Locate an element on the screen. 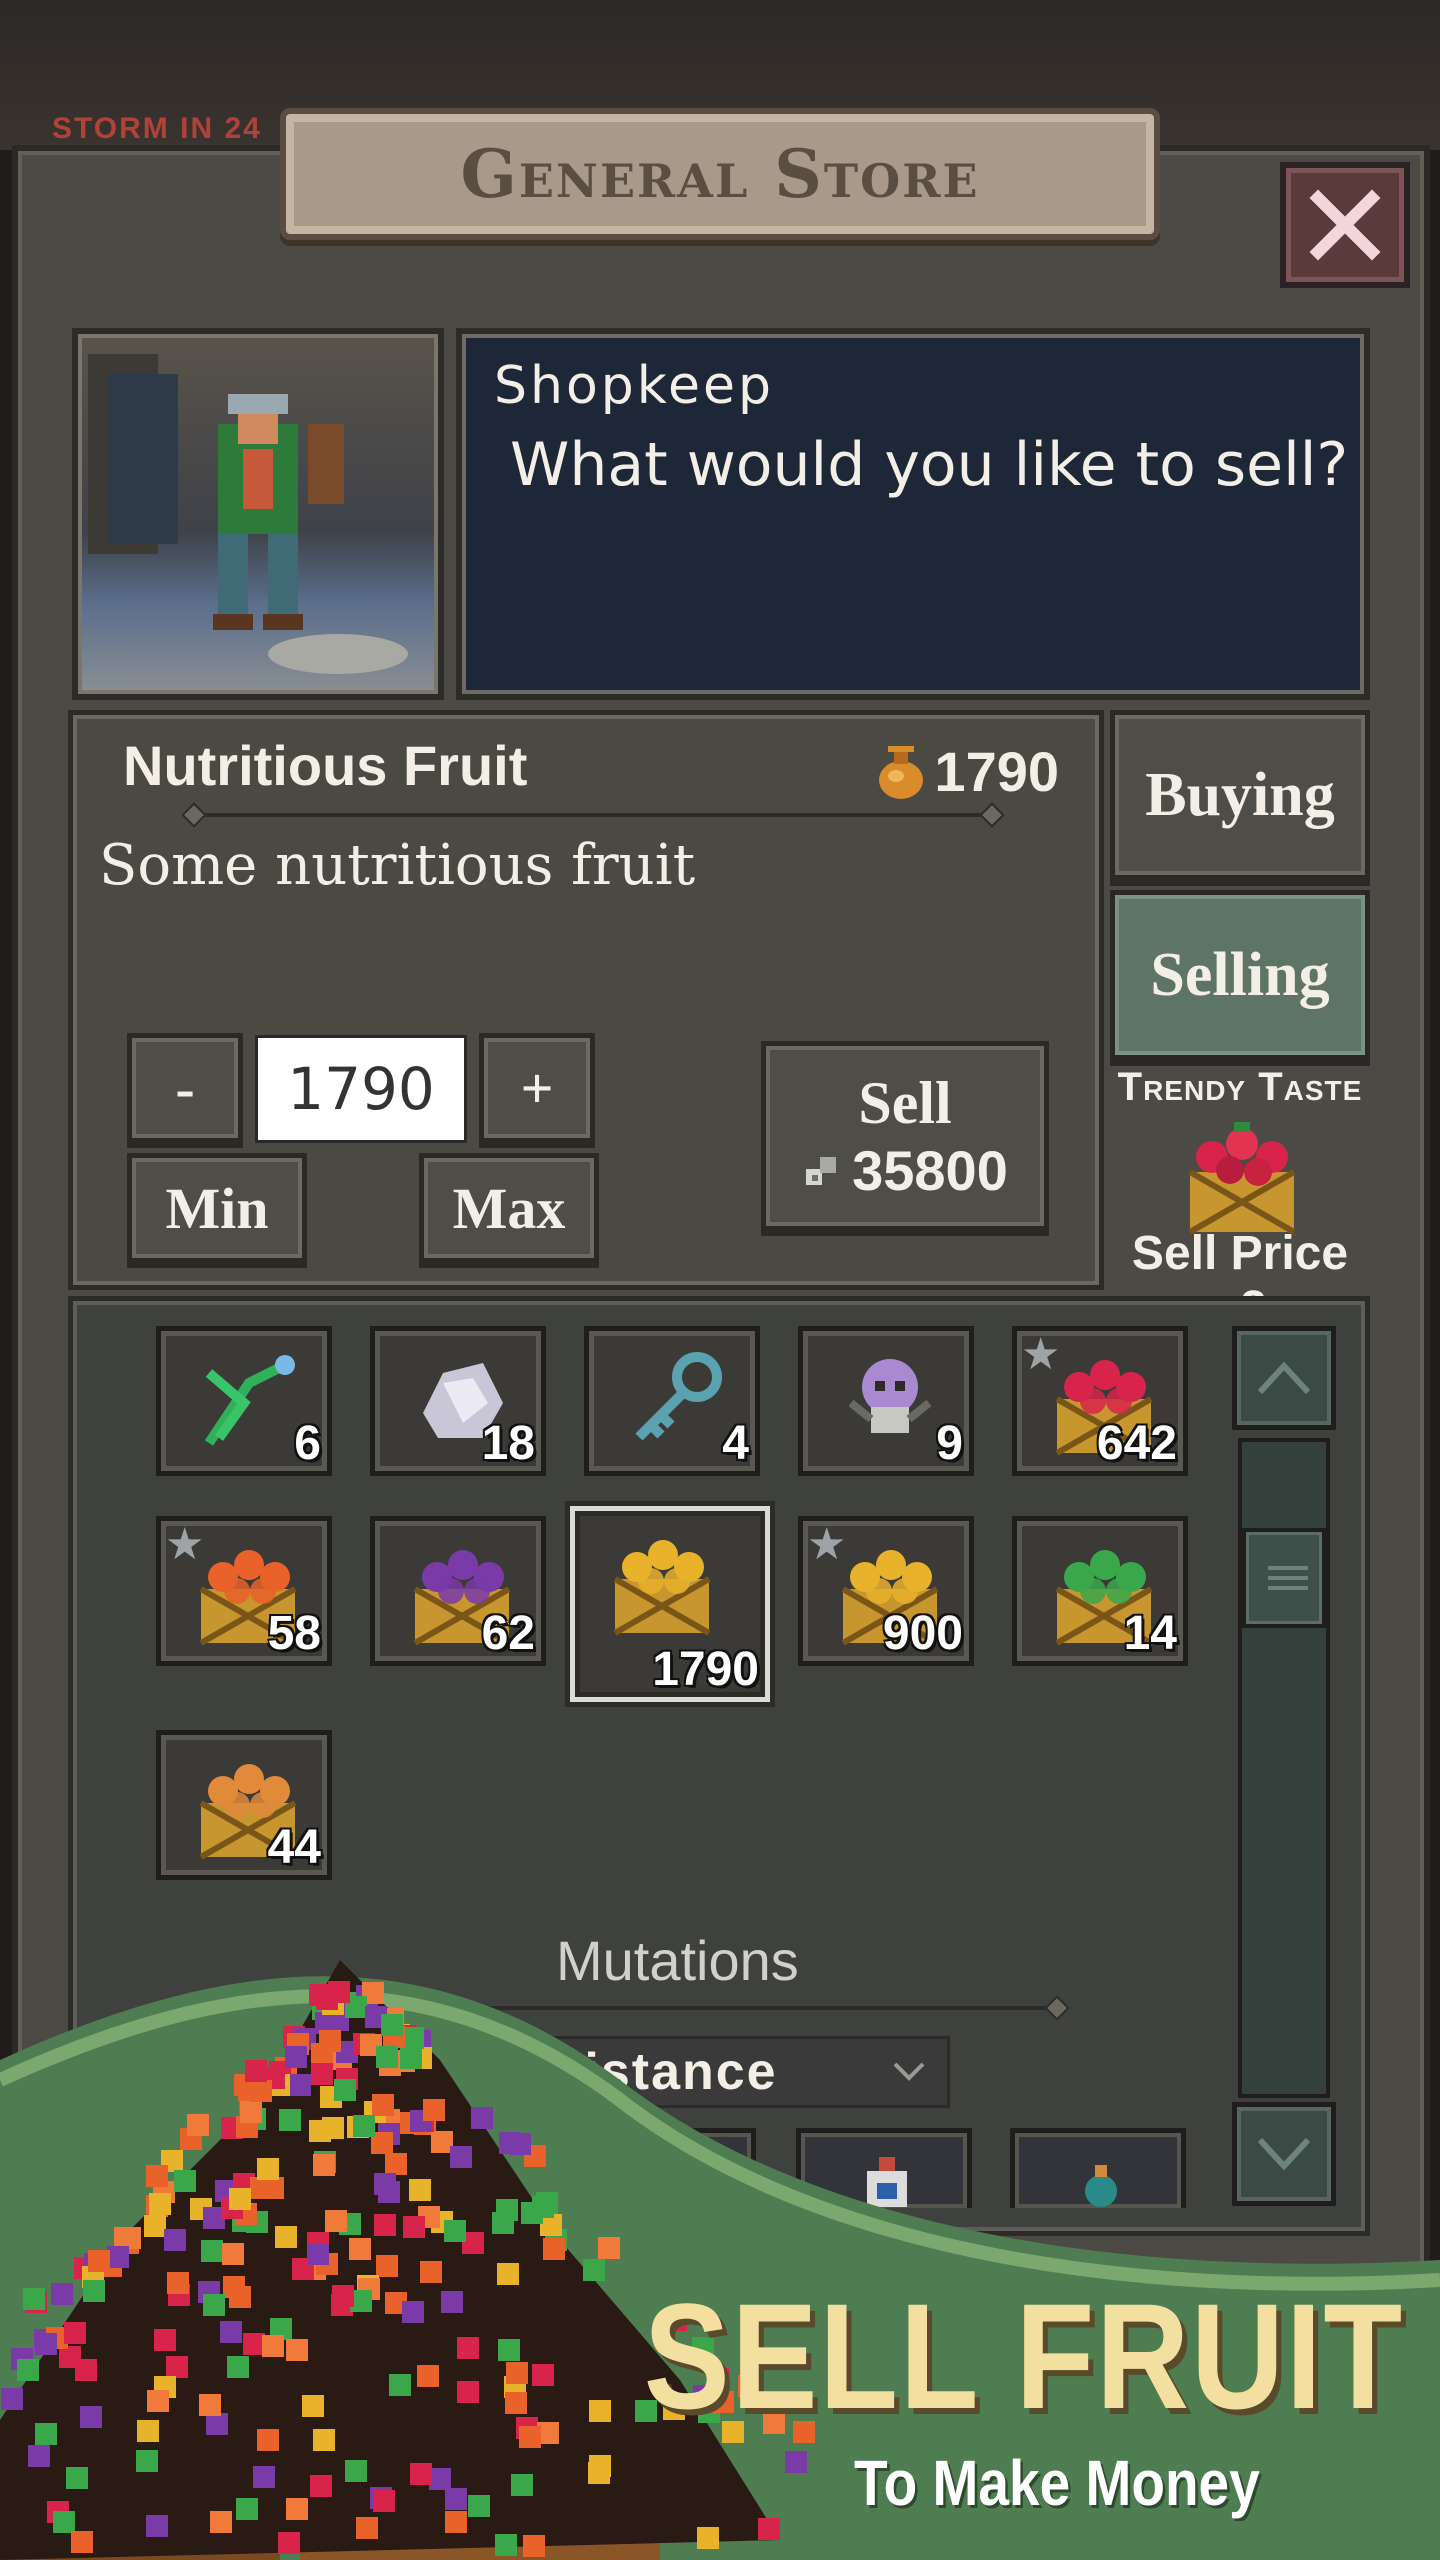 This screenshot has width=1440, height=2560. promo-title: SELL FRUIT is located at coordinates (1023, 2356).